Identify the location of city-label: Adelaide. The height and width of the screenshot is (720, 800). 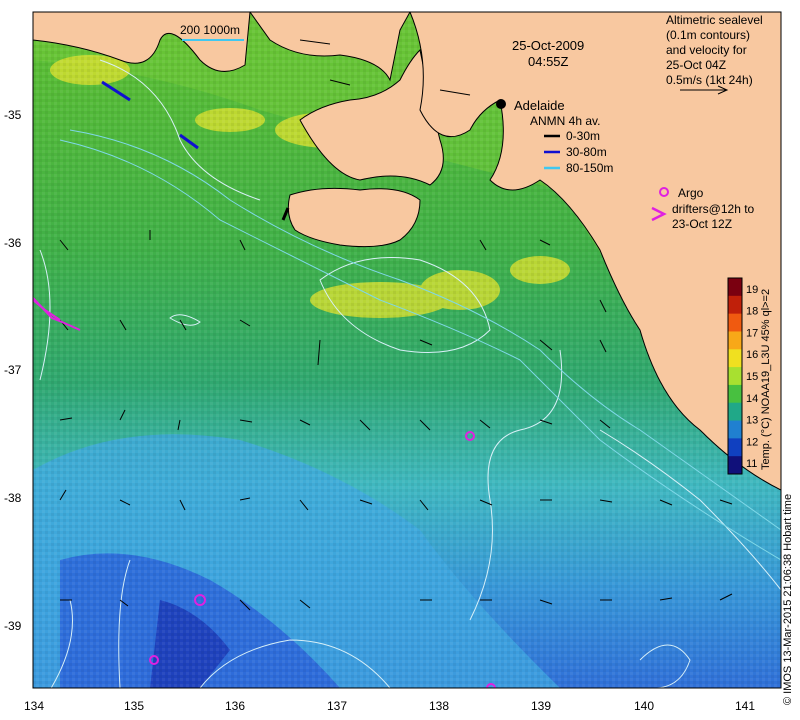
(539, 105).